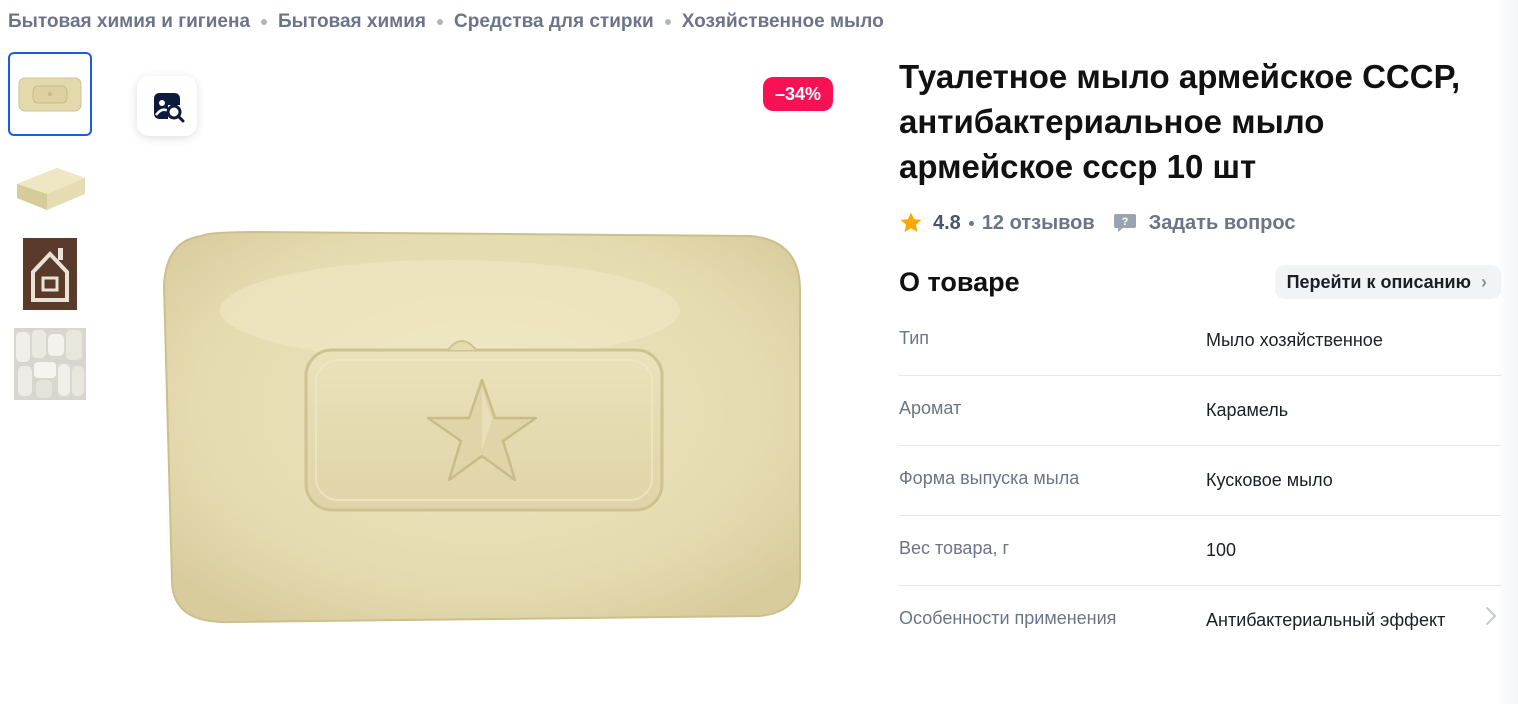 Image resolution: width=1518 pixels, height=704 pixels. I want to click on rating-row: 4.8 12 отзывов ? Задать вопрос, so click(1097, 223).